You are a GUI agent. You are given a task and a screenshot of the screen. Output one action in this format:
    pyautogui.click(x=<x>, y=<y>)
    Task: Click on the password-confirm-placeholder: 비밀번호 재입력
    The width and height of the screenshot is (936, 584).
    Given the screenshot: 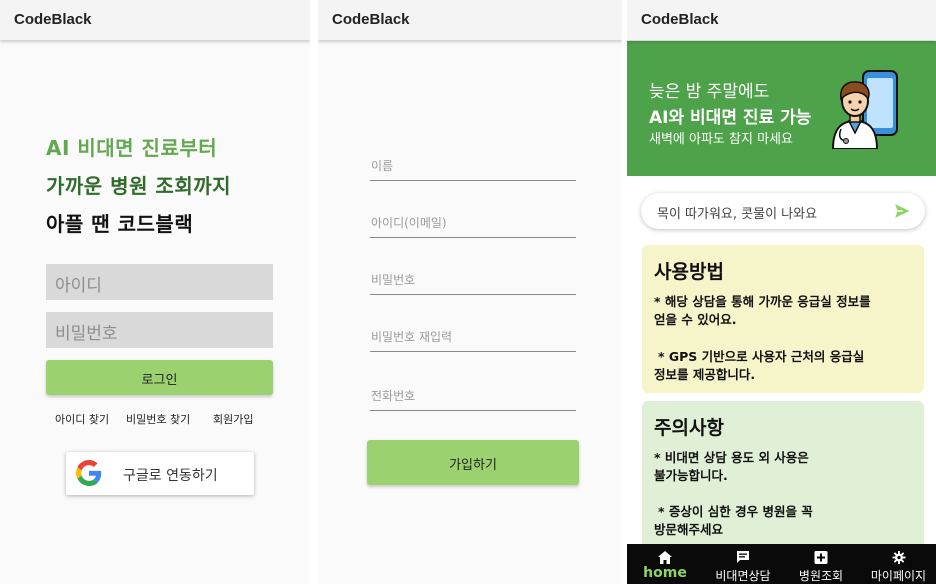 What is the action you would take?
    pyautogui.click(x=412, y=337)
    